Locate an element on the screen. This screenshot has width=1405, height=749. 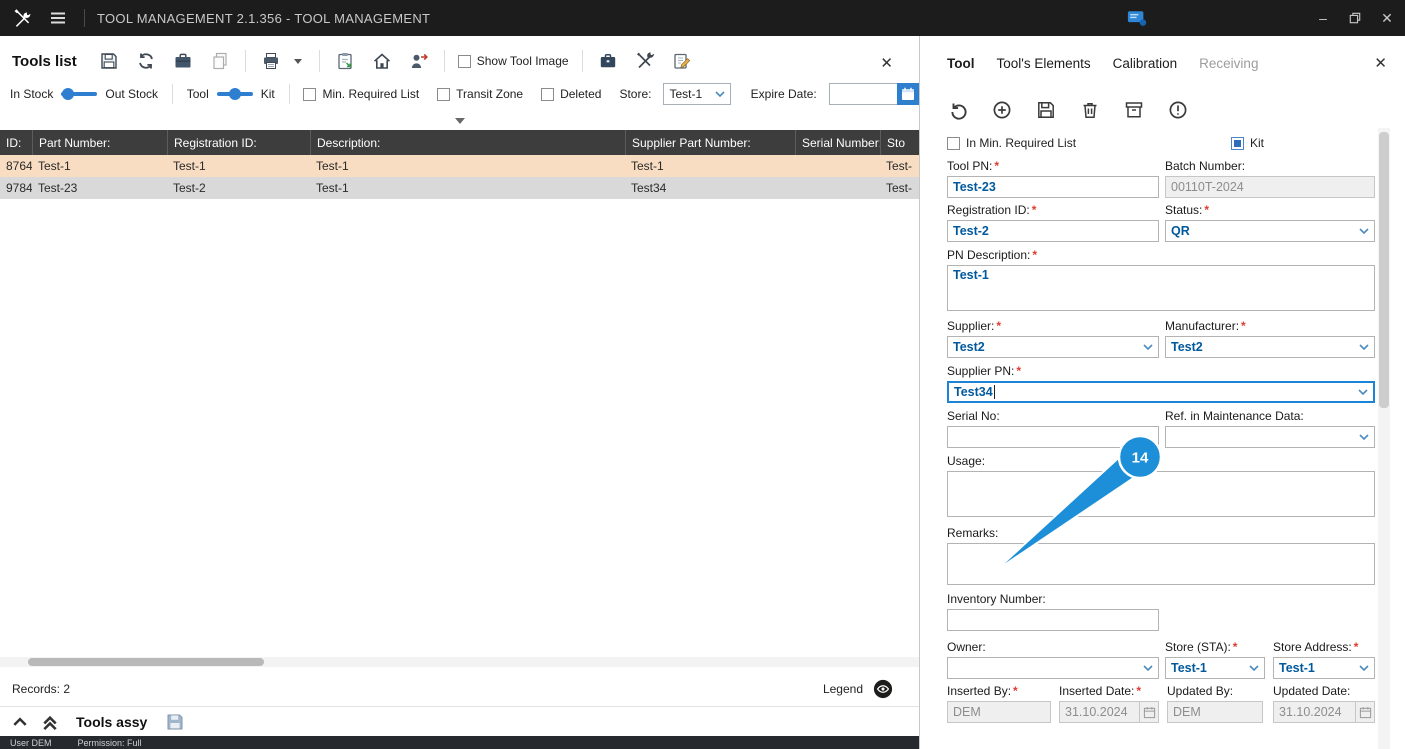
tab-tool: Tool is located at coordinates (961, 63).